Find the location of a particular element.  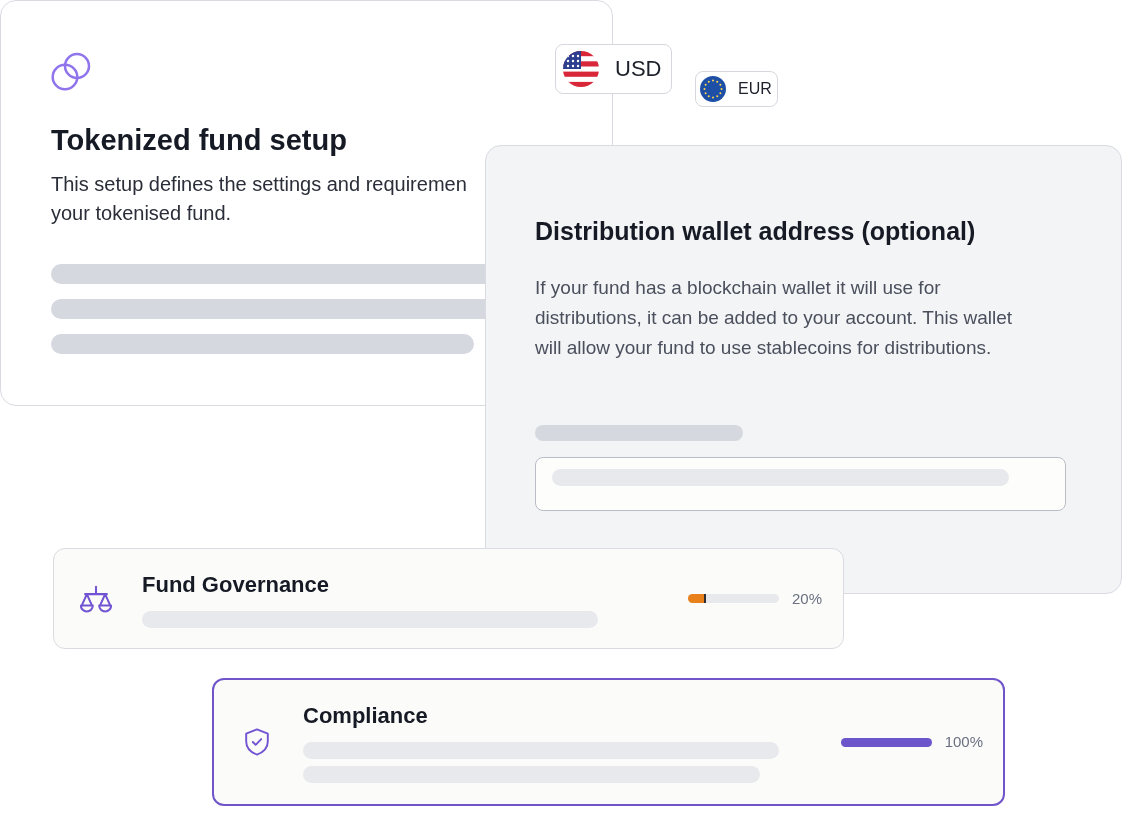

eu-flag-icon is located at coordinates (713, 89).